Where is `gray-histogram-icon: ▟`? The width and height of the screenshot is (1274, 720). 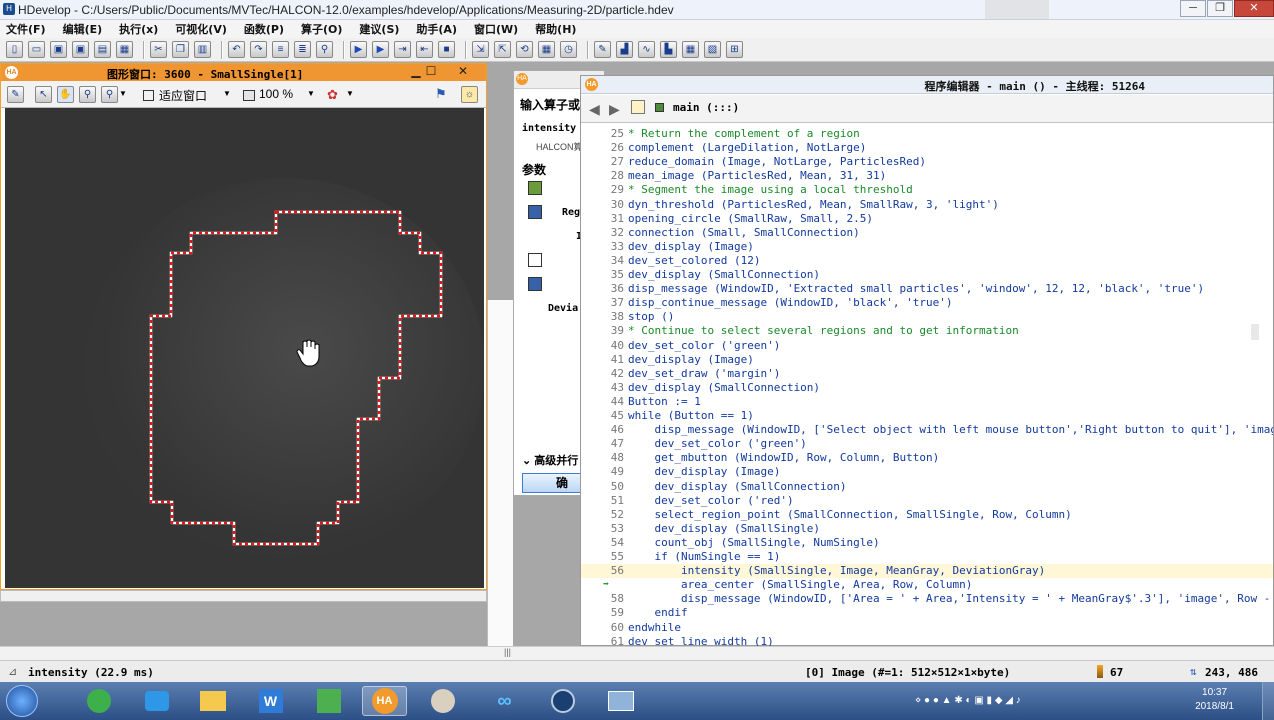 gray-histogram-icon: ▟ is located at coordinates (624, 49).